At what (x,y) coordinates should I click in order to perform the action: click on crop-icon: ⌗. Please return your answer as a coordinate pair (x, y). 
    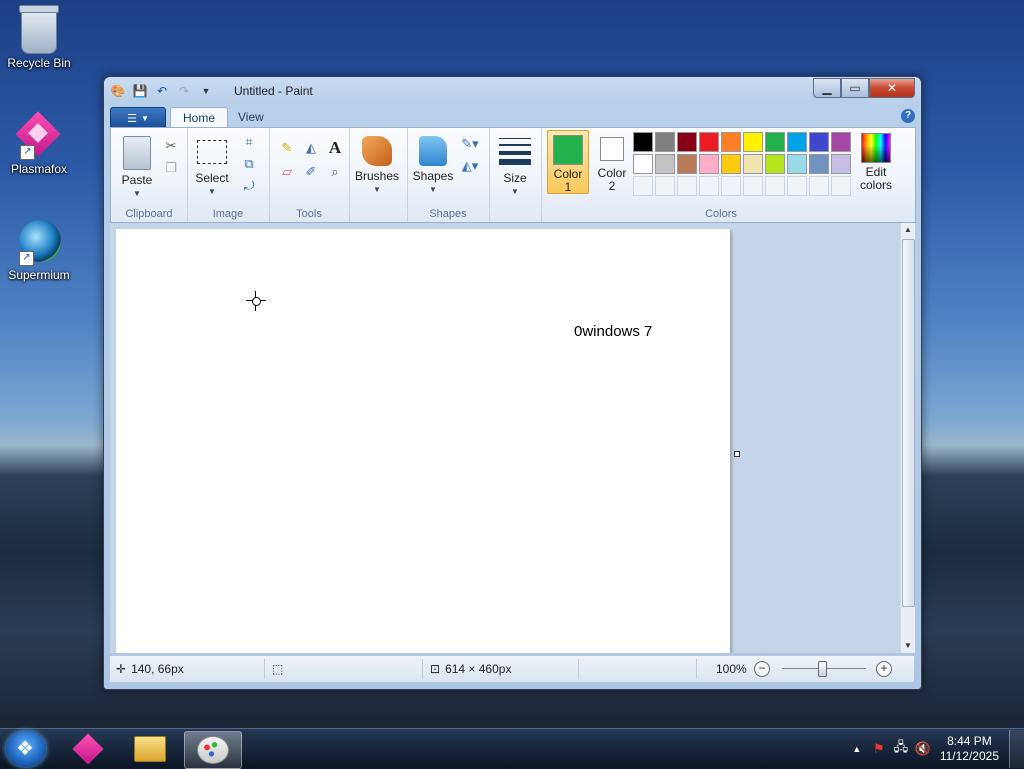
    Looking at the image, I should click on (249, 142).